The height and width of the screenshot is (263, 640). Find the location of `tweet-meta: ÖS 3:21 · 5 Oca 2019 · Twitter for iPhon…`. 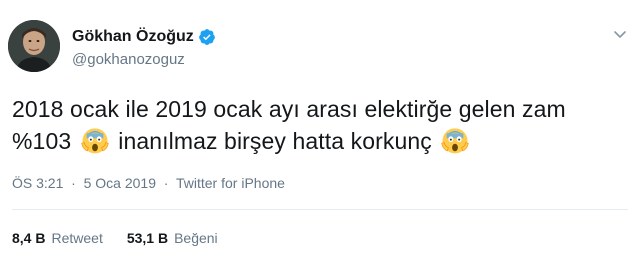

tweet-meta: ÖS 3:21 · 5 Oca 2019 · Twitter for iPhon… is located at coordinates (148, 183).